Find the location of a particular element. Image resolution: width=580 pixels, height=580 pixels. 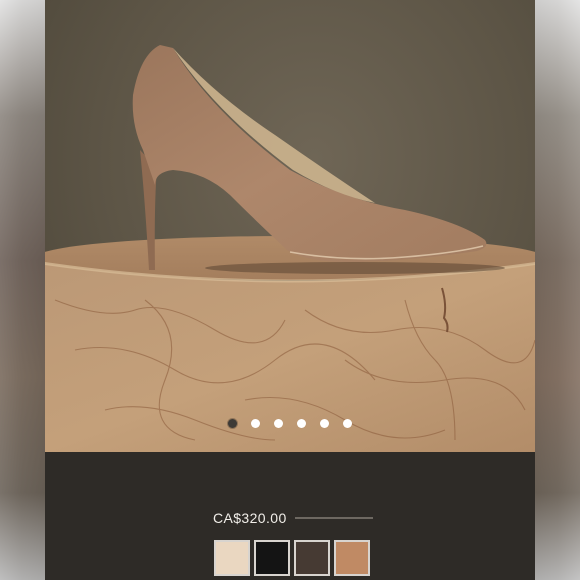

price-divider is located at coordinates (333, 518).